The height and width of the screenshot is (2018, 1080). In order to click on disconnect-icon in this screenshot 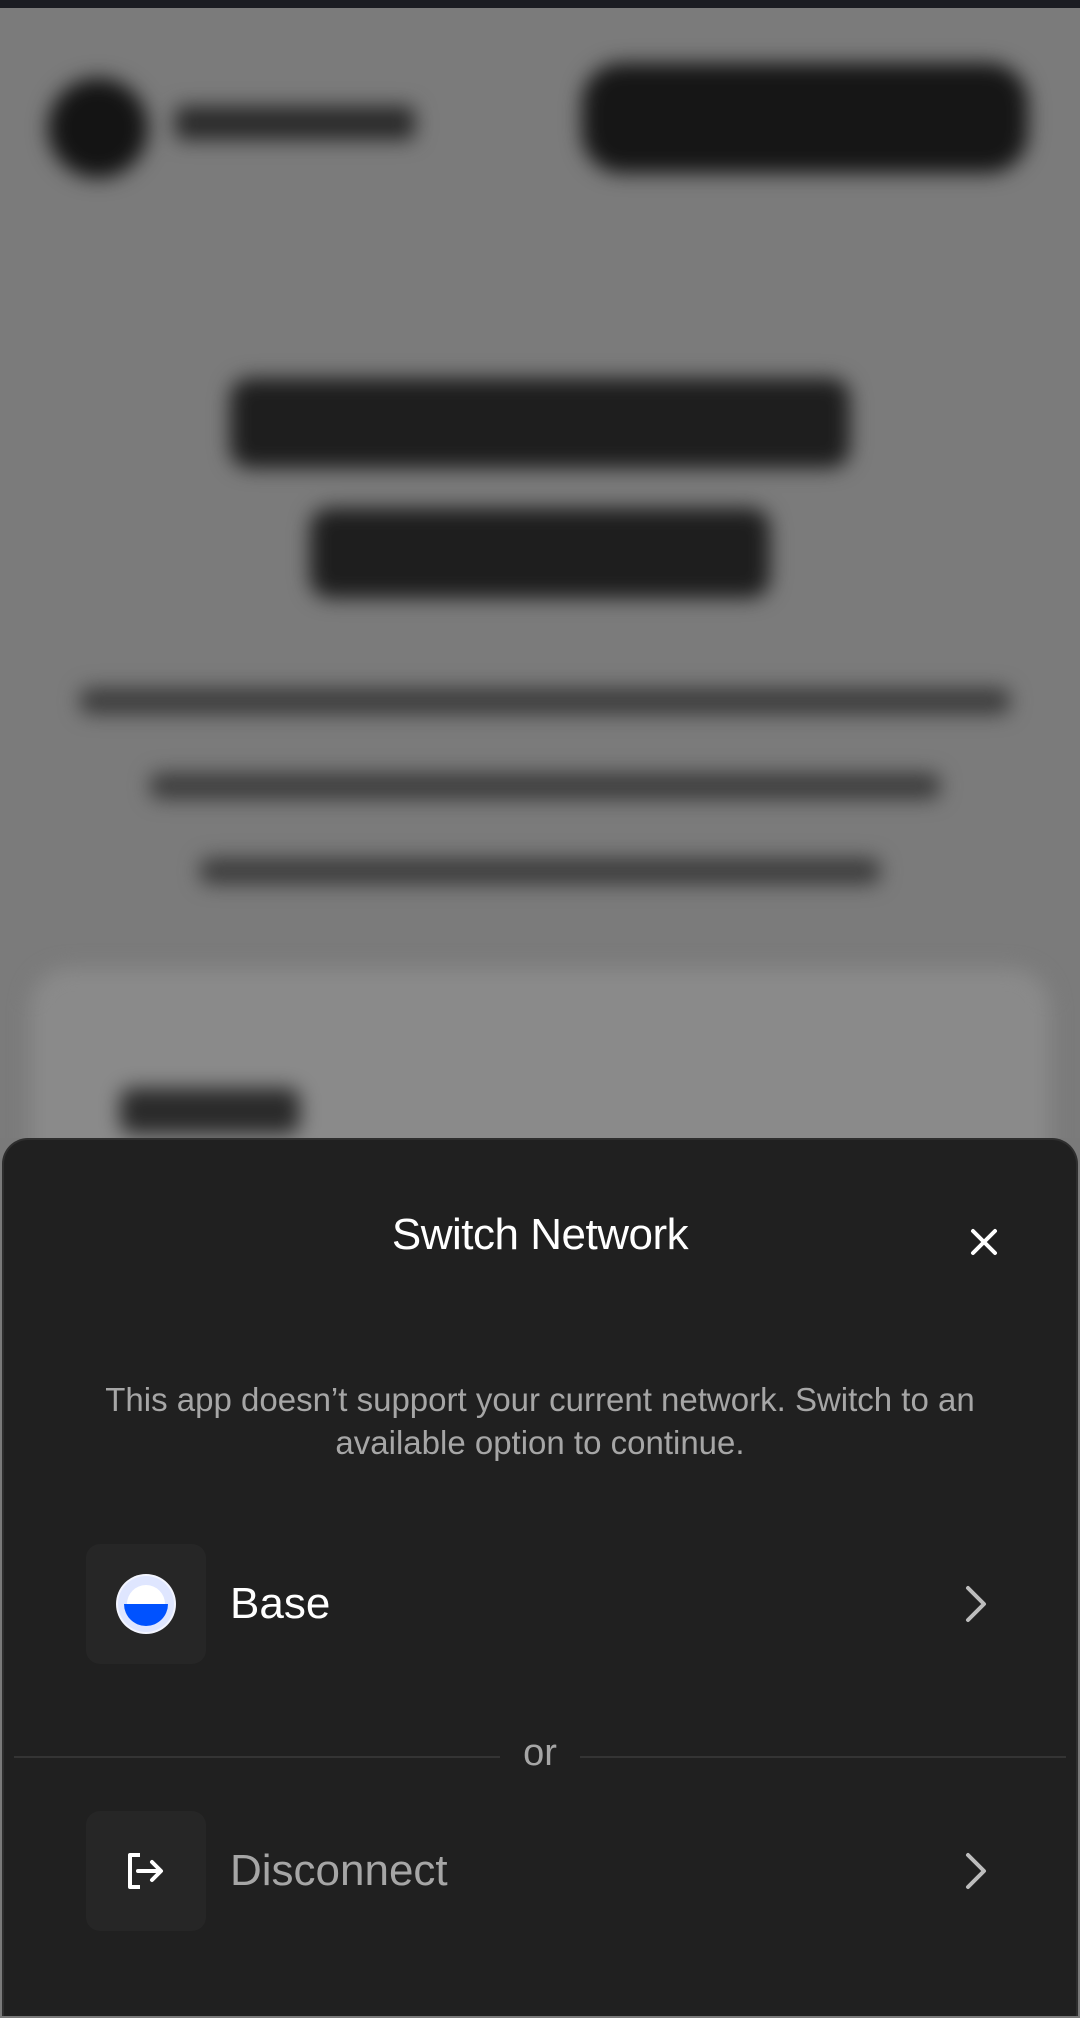, I will do `click(146, 1871)`.